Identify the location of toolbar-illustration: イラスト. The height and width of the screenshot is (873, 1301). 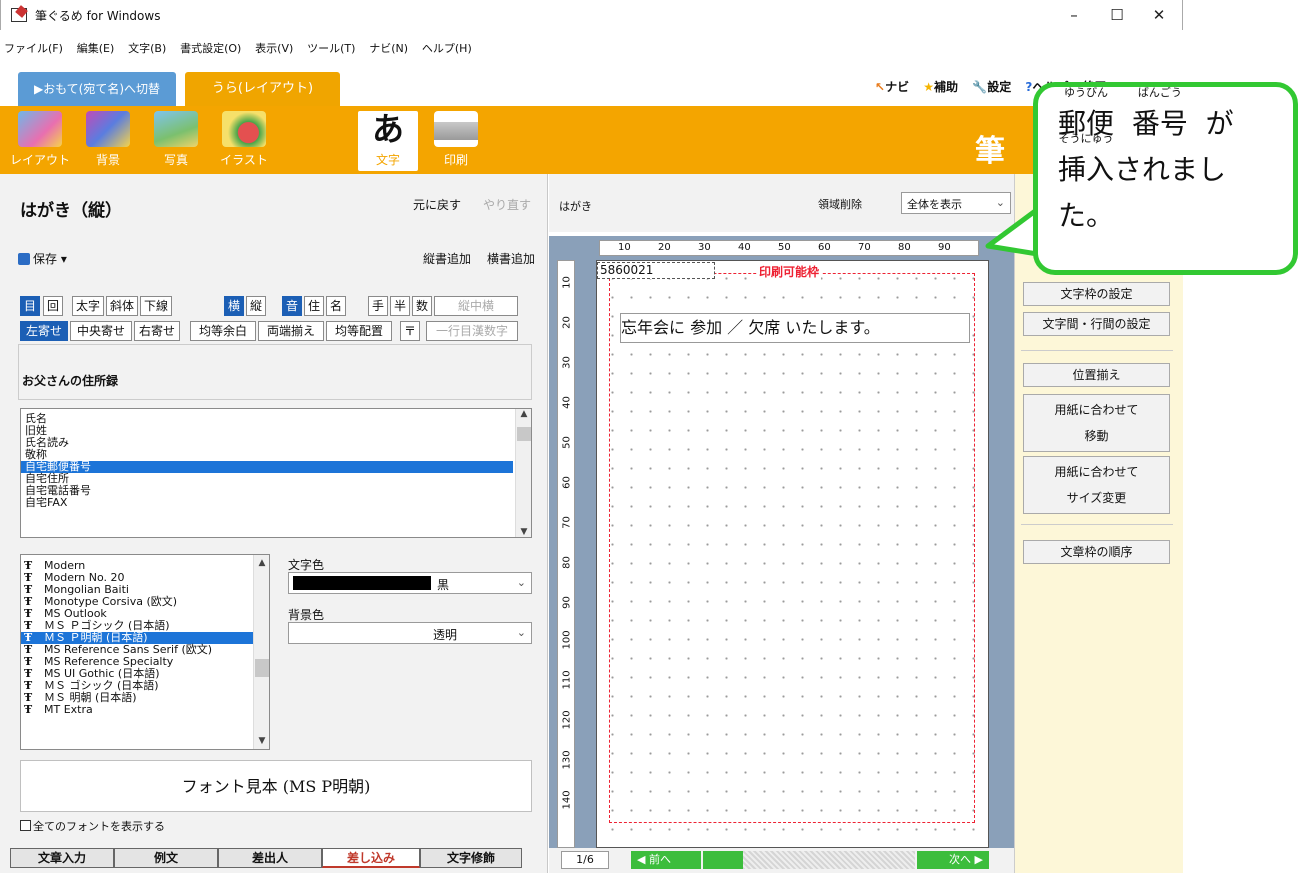
(244, 141).